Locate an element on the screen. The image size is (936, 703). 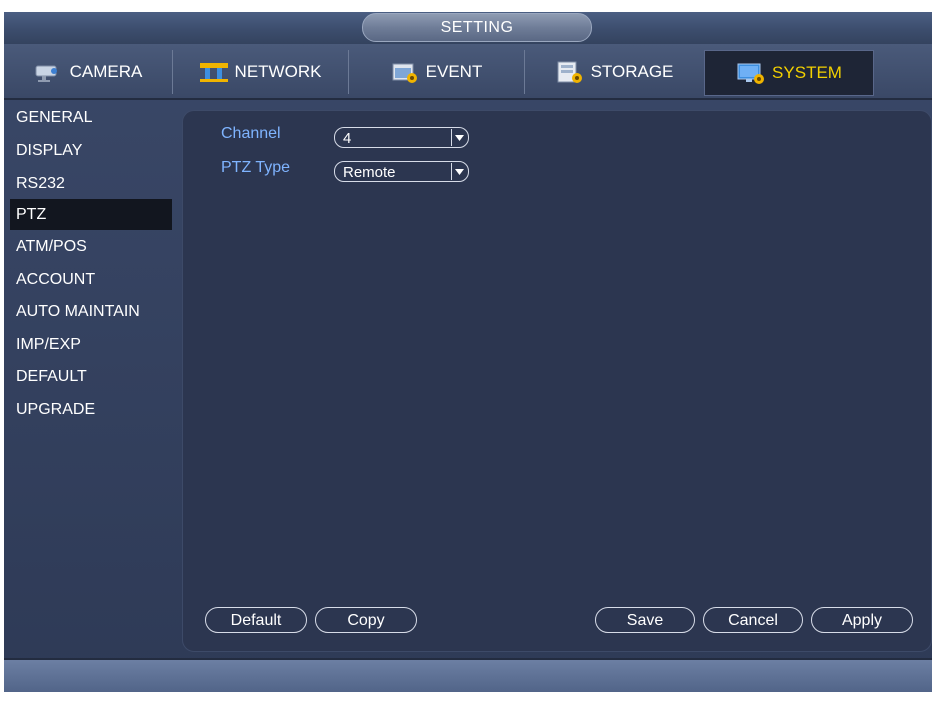
tab-event-label: EVENT is located at coordinates (454, 71).